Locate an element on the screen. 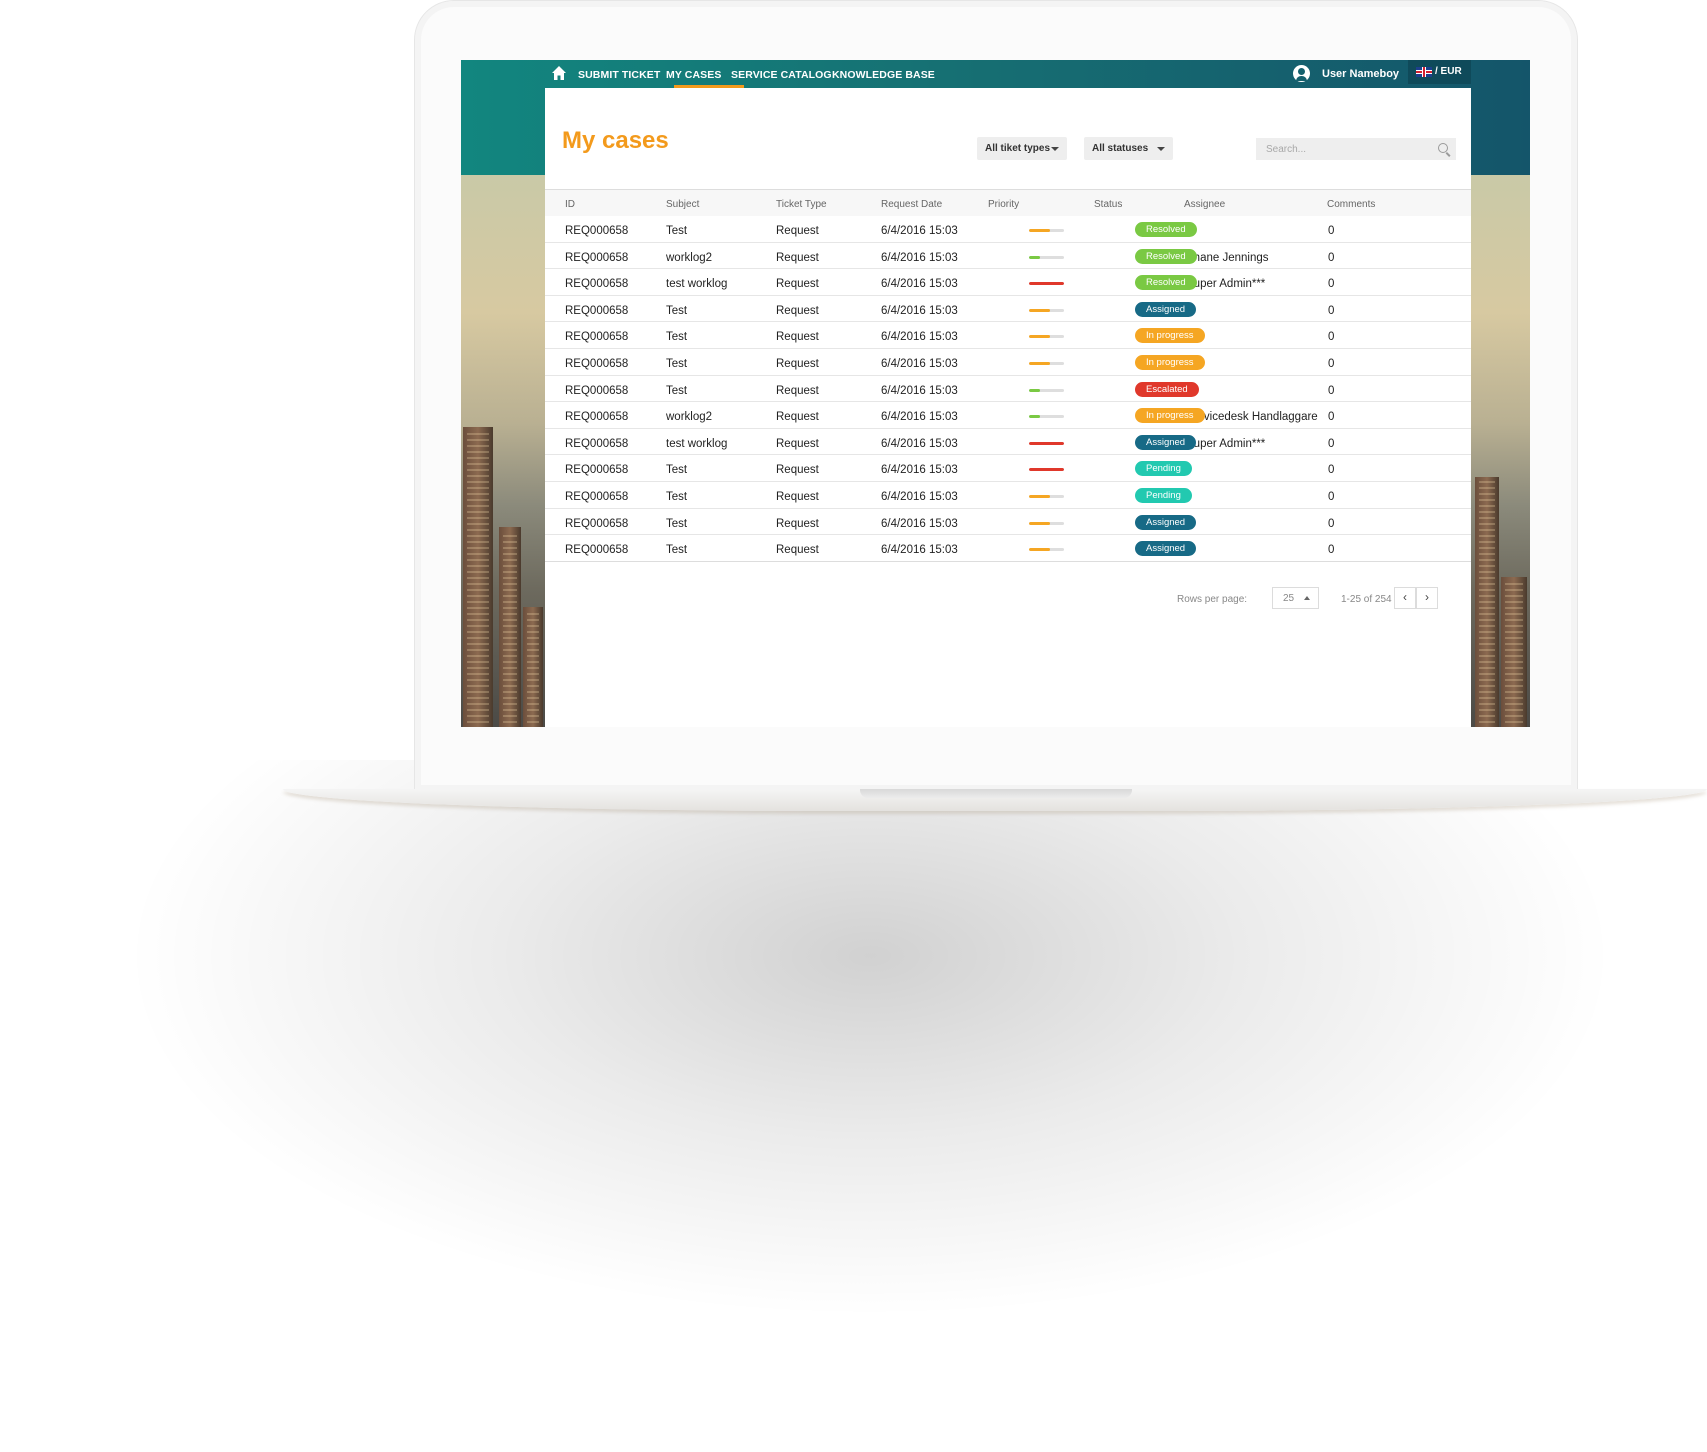  home-icon is located at coordinates (559, 73).